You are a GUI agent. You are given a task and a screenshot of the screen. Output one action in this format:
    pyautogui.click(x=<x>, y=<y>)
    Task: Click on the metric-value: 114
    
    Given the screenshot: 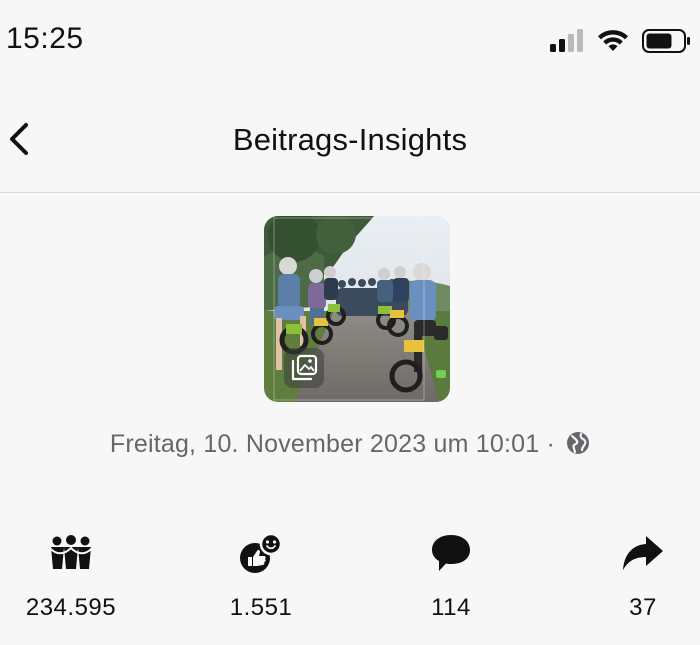 What is the action you would take?
    pyautogui.click(x=451, y=607)
    